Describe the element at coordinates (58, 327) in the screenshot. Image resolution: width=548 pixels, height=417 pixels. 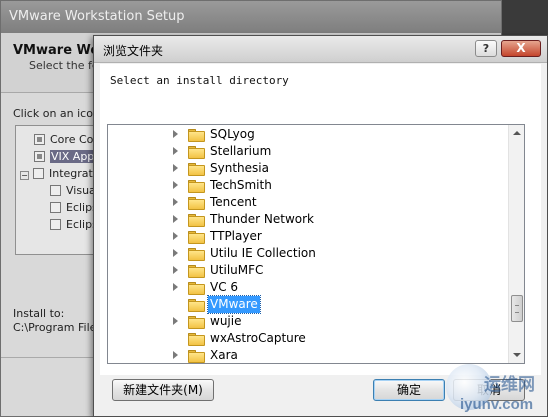
I see `install-path: C:\Program Files` at that location.